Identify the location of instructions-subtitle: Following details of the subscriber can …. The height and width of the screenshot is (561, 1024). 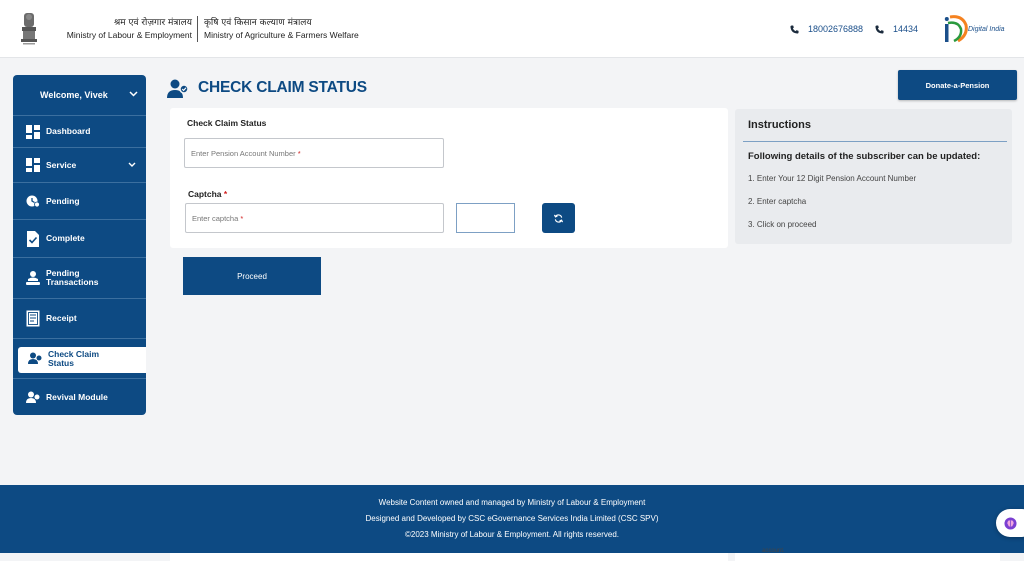
(864, 156).